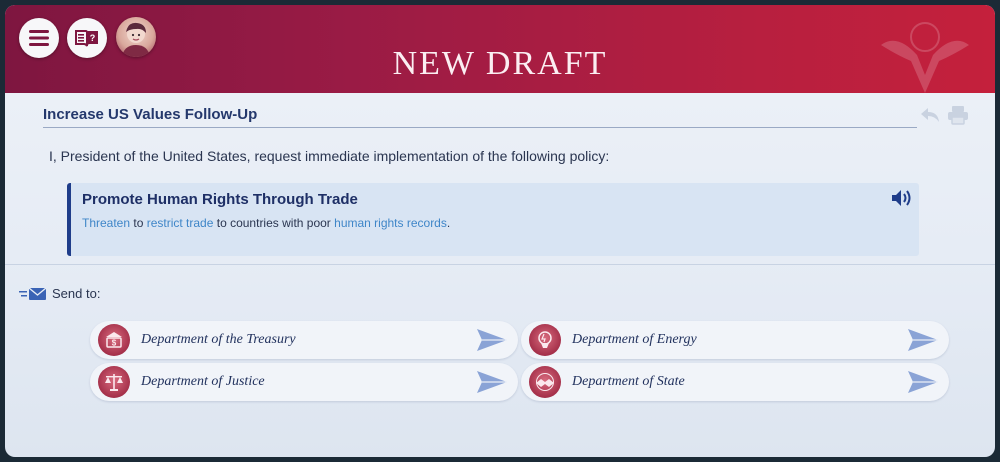 The height and width of the screenshot is (462, 1000). I want to click on department-state-button: Department of State, so click(735, 382).